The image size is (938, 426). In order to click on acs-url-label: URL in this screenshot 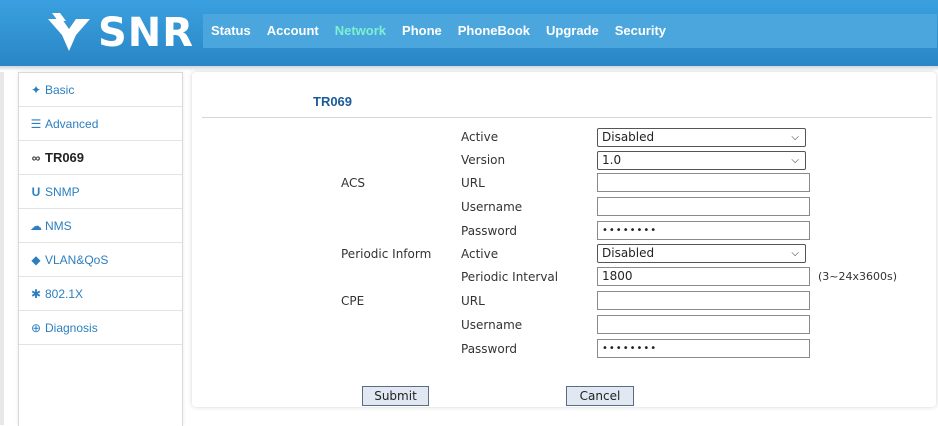, I will do `click(473, 183)`.